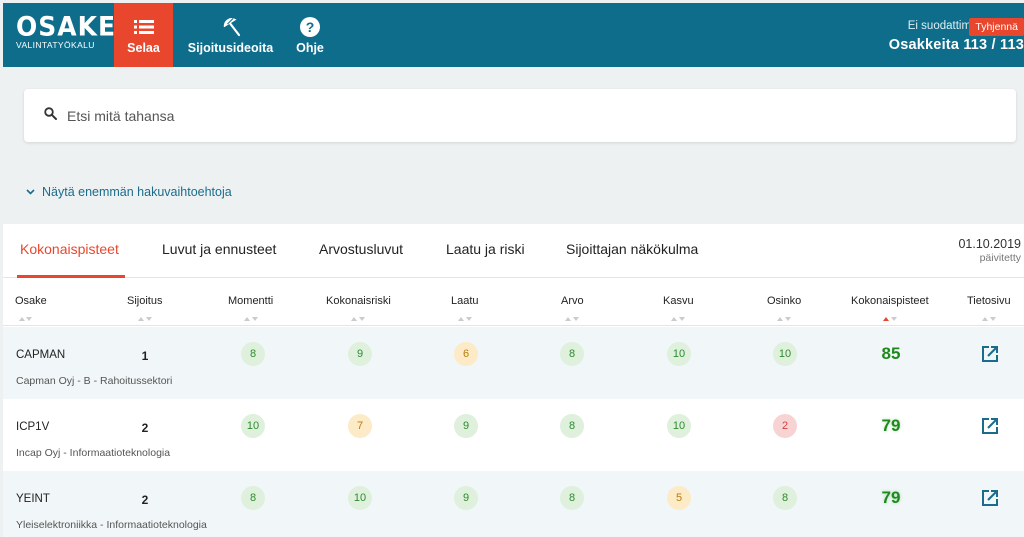 The image size is (1024, 537). Describe the element at coordinates (485, 249) in the screenshot. I see `tab-laatu-ja-riski: Laatu ja riski` at that location.